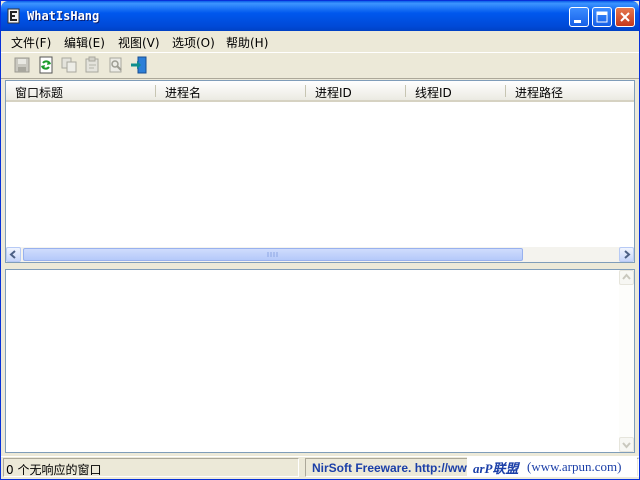 This screenshot has height=480, width=640. What do you see at coordinates (13, 16) in the screenshot?
I see `app-icon` at bounding box center [13, 16].